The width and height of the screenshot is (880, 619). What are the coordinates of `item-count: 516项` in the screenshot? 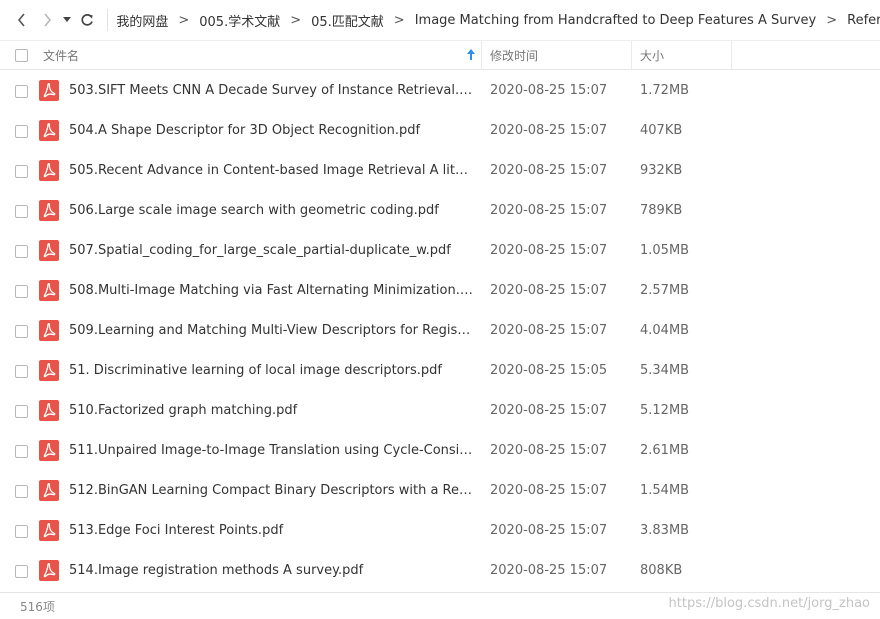 It's located at (37, 606).